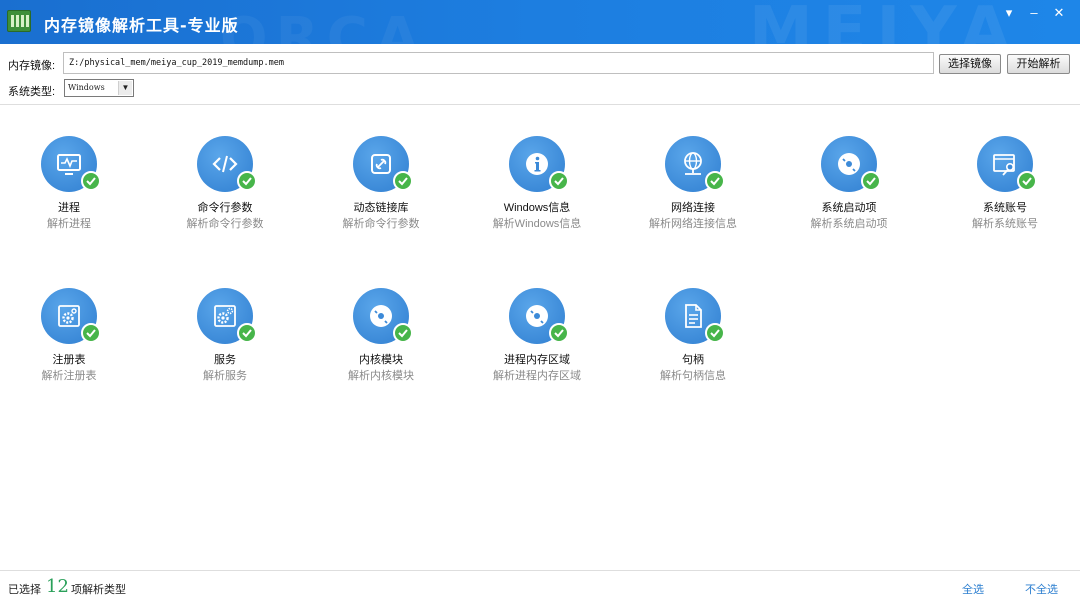  What do you see at coordinates (1038, 64) in the screenshot?
I see `start-parse-button: 开始解析` at bounding box center [1038, 64].